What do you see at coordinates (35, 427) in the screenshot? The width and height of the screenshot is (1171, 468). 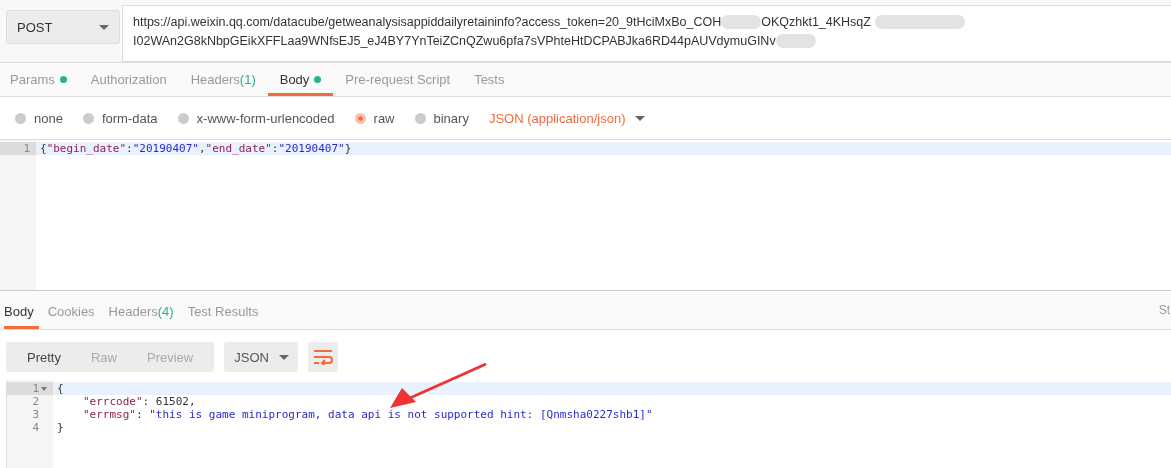 I see `line-number: 4` at bounding box center [35, 427].